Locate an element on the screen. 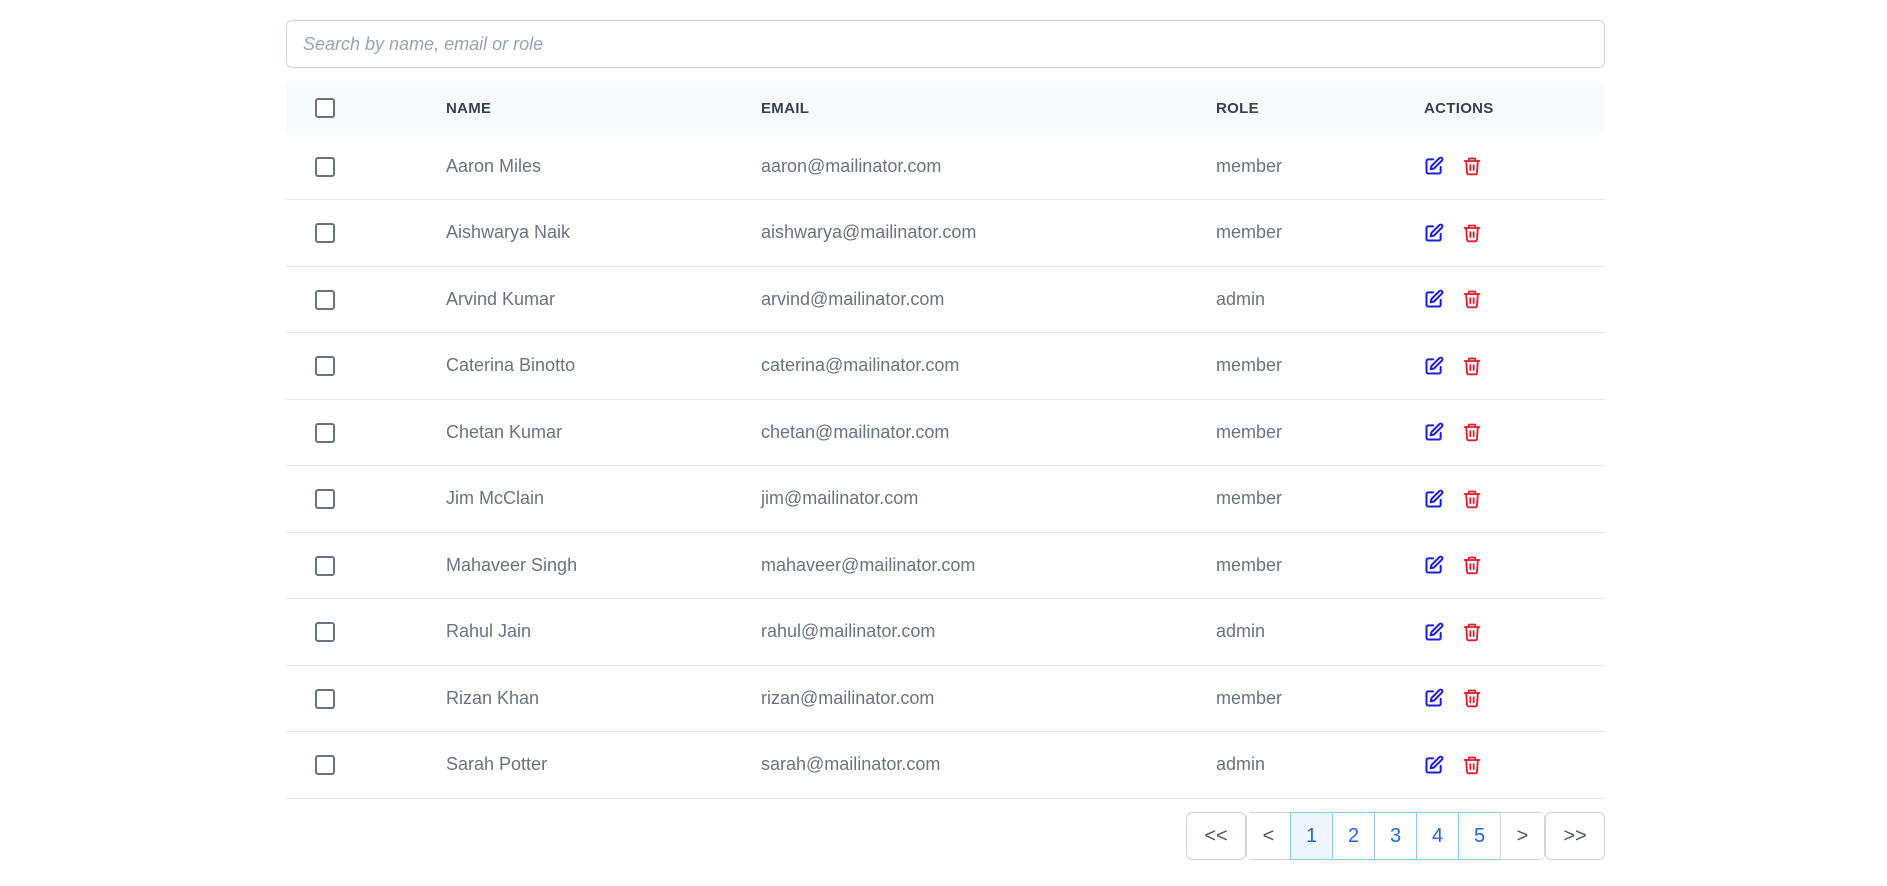 Image resolution: width=1887 pixels, height=886 pixels. page-2-button: 2 is located at coordinates (1353, 836).